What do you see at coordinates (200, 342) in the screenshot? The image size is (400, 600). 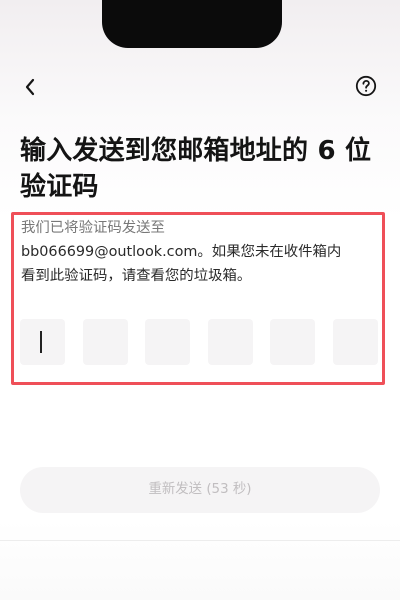 I see `verification-code-inputs` at bounding box center [200, 342].